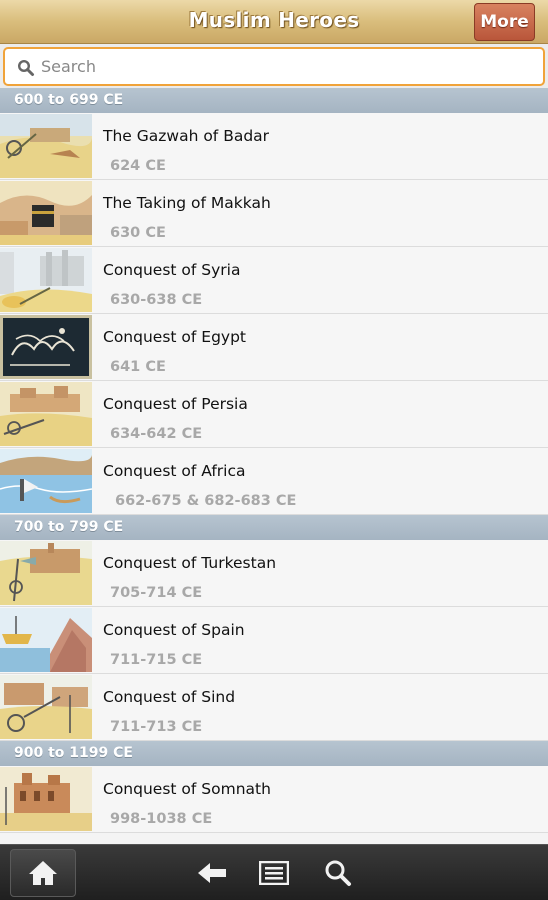  What do you see at coordinates (161, 819) in the screenshot?
I see `item-date: 998-1038 CE` at bounding box center [161, 819].